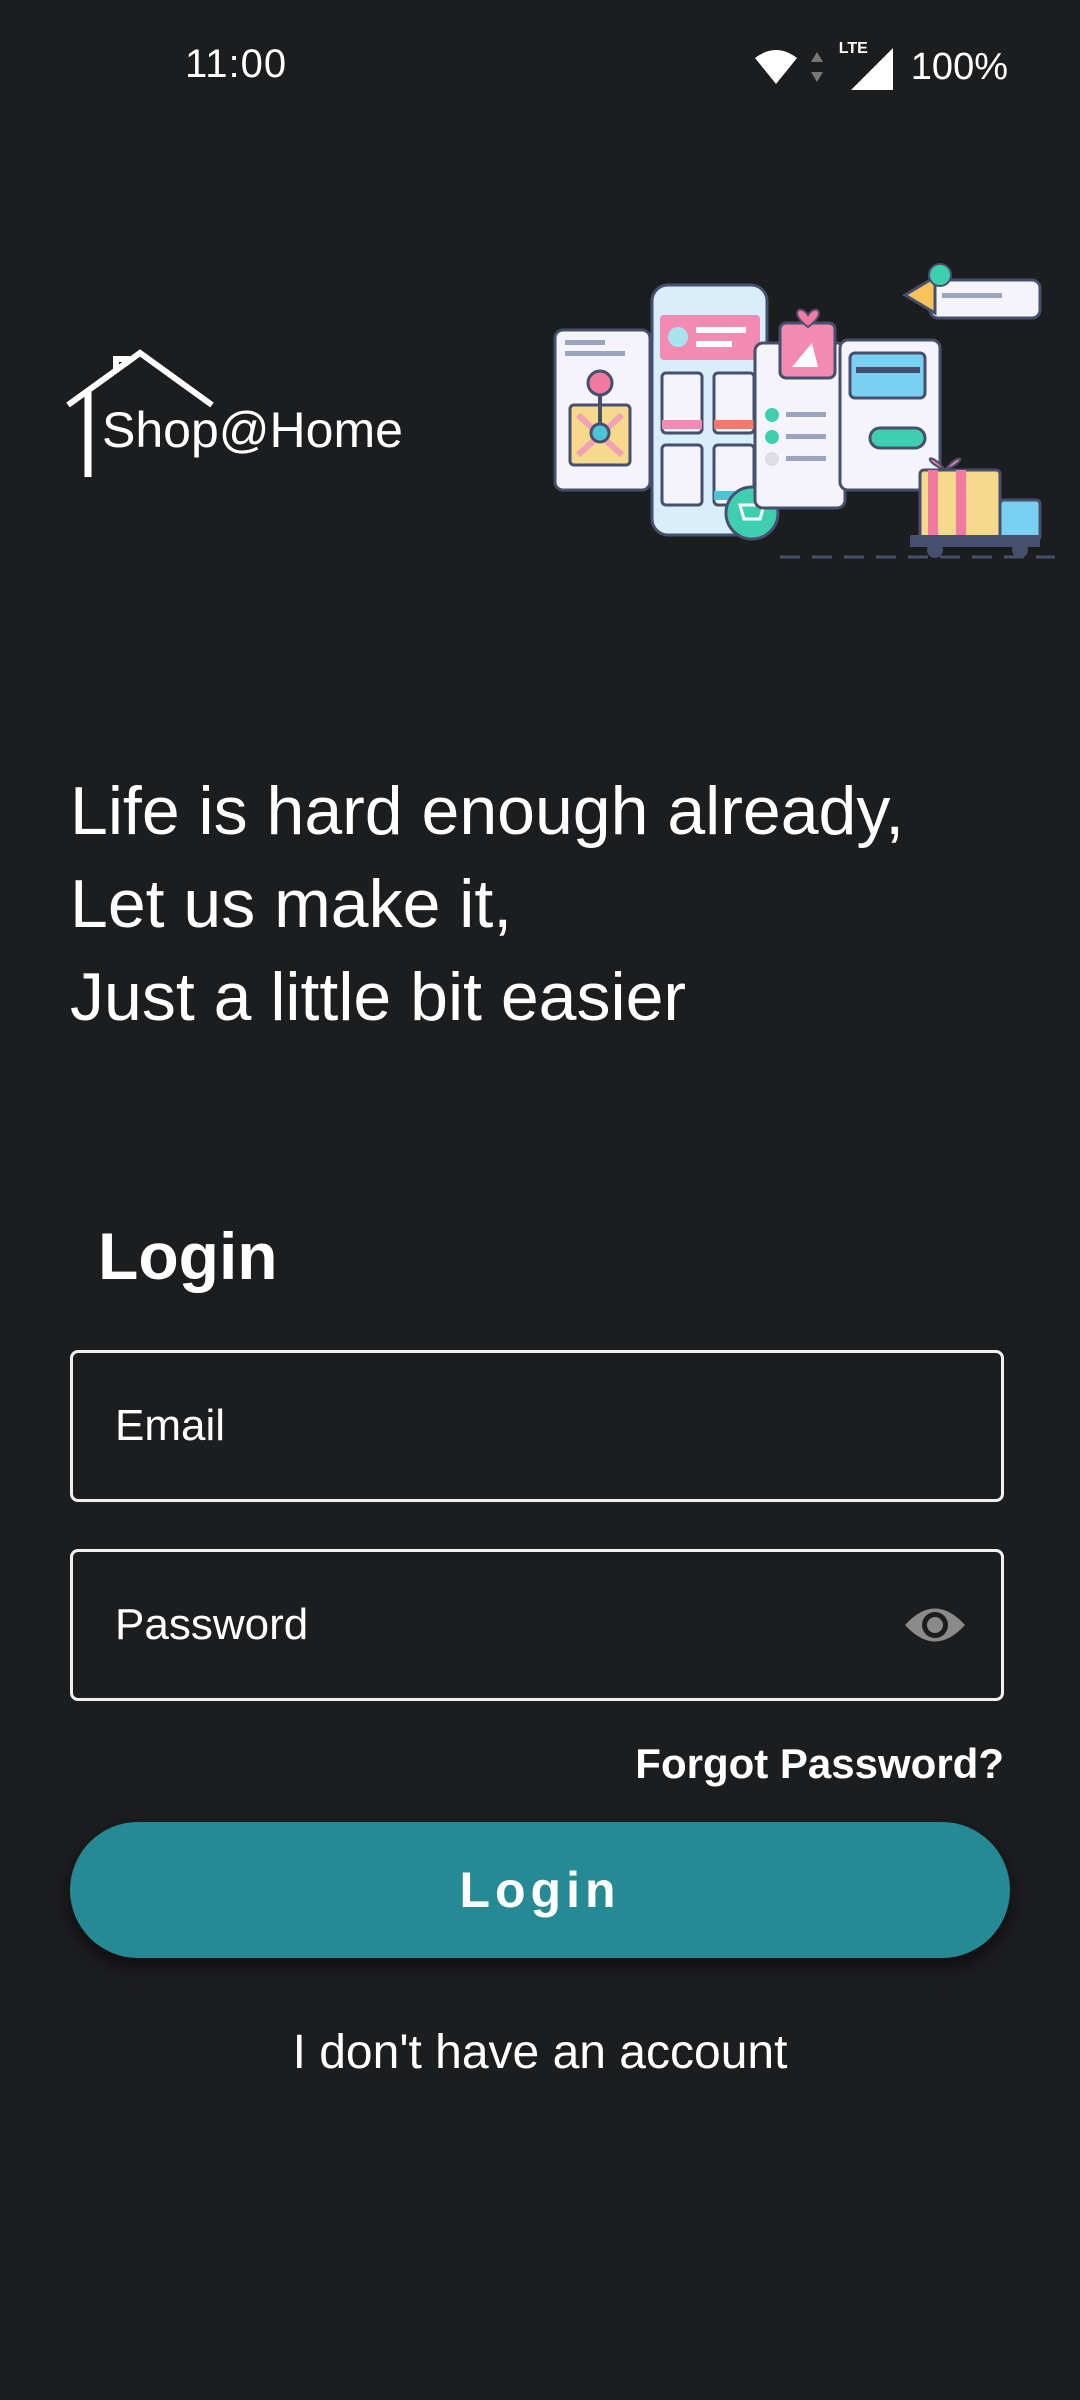 This screenshot has width=1080, height=2400. I want to click on status-icons: LTE 100%, so click(880, 66).